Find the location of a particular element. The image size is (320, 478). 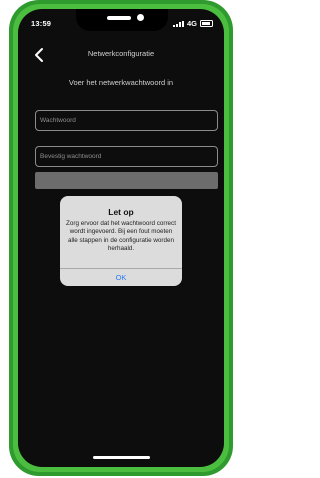

alert-title: Let op is located at coordinates (121, 212).